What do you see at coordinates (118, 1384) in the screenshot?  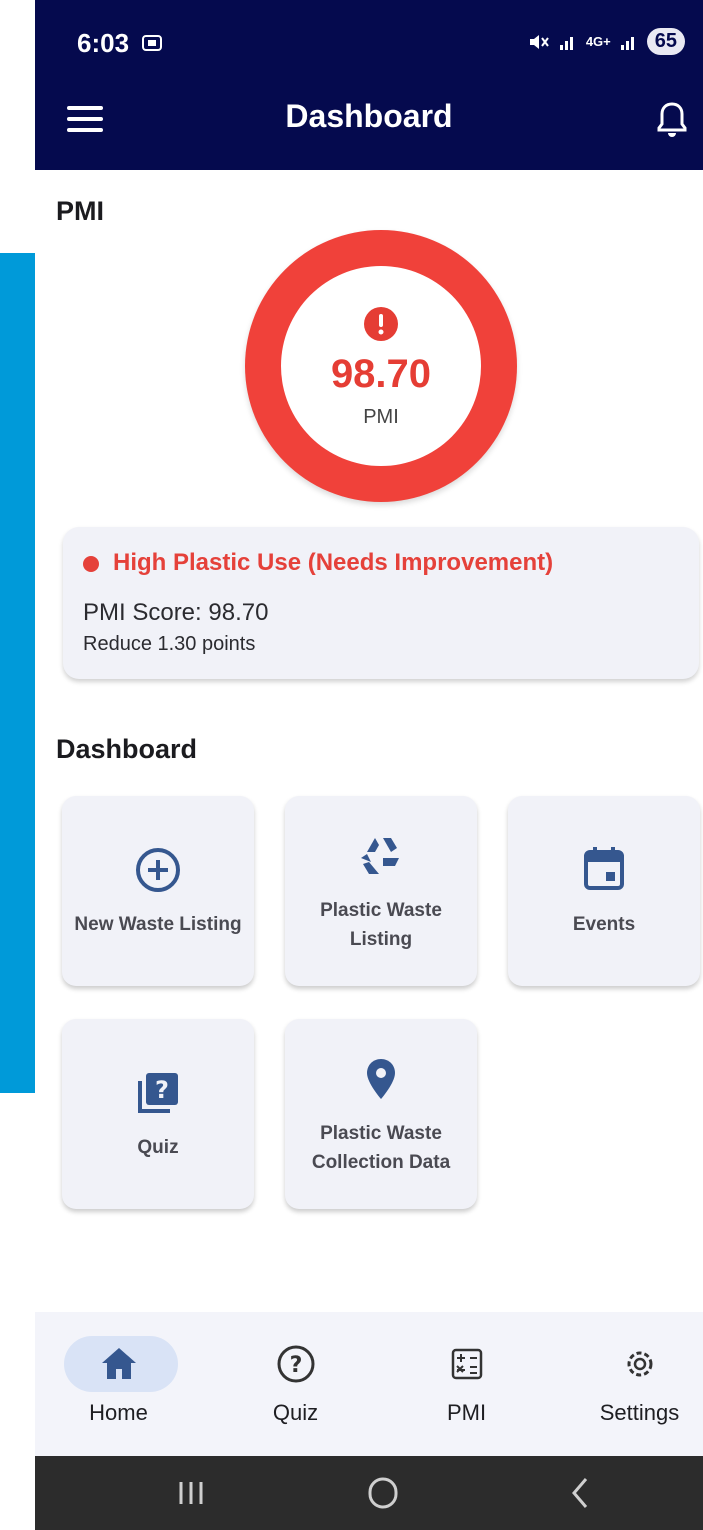 I see `nav-item-home: Home` at bounding box center [118, 1384].